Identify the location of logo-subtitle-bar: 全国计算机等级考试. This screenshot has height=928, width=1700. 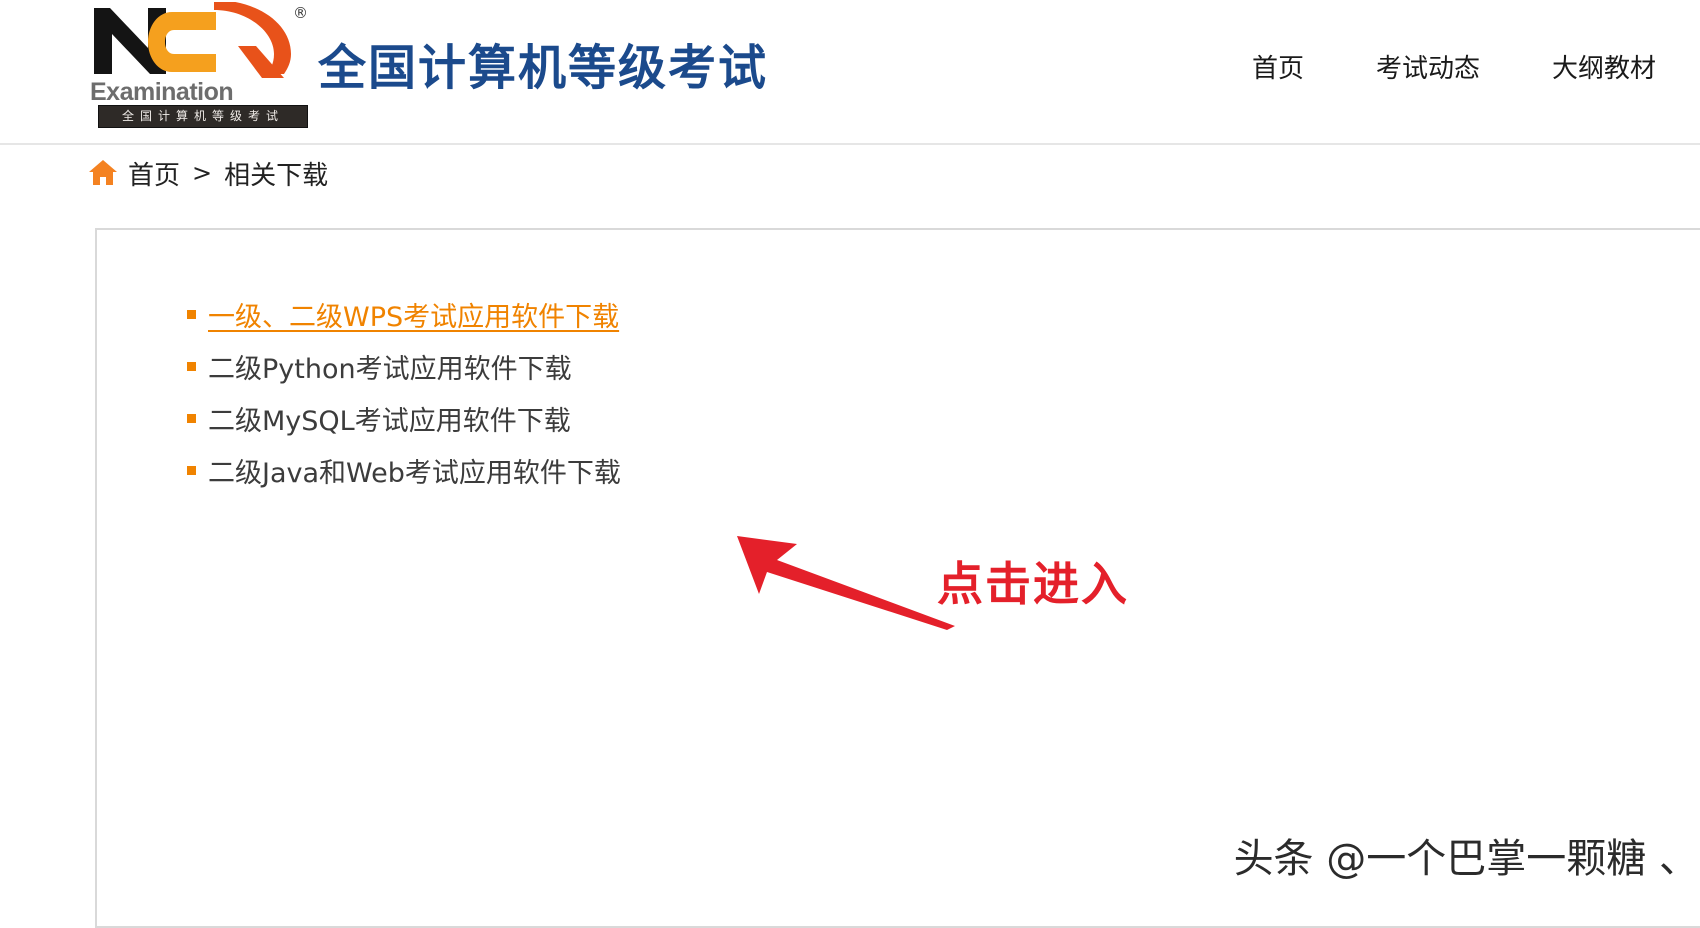
(203, 116).